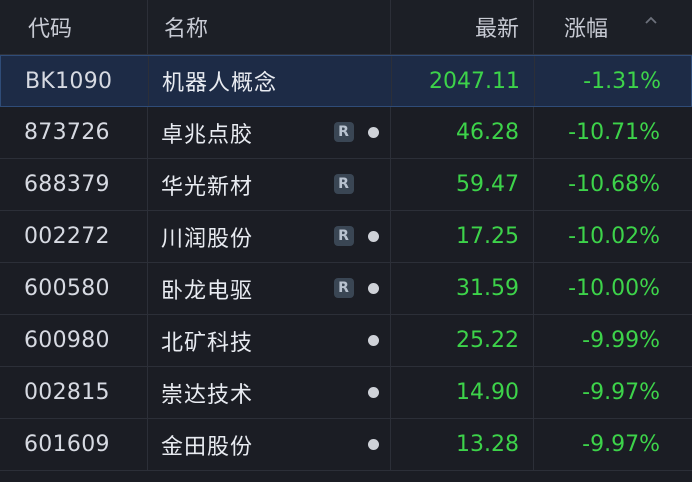  I want to click on latest-price: 2047.11, so click(463, 81).